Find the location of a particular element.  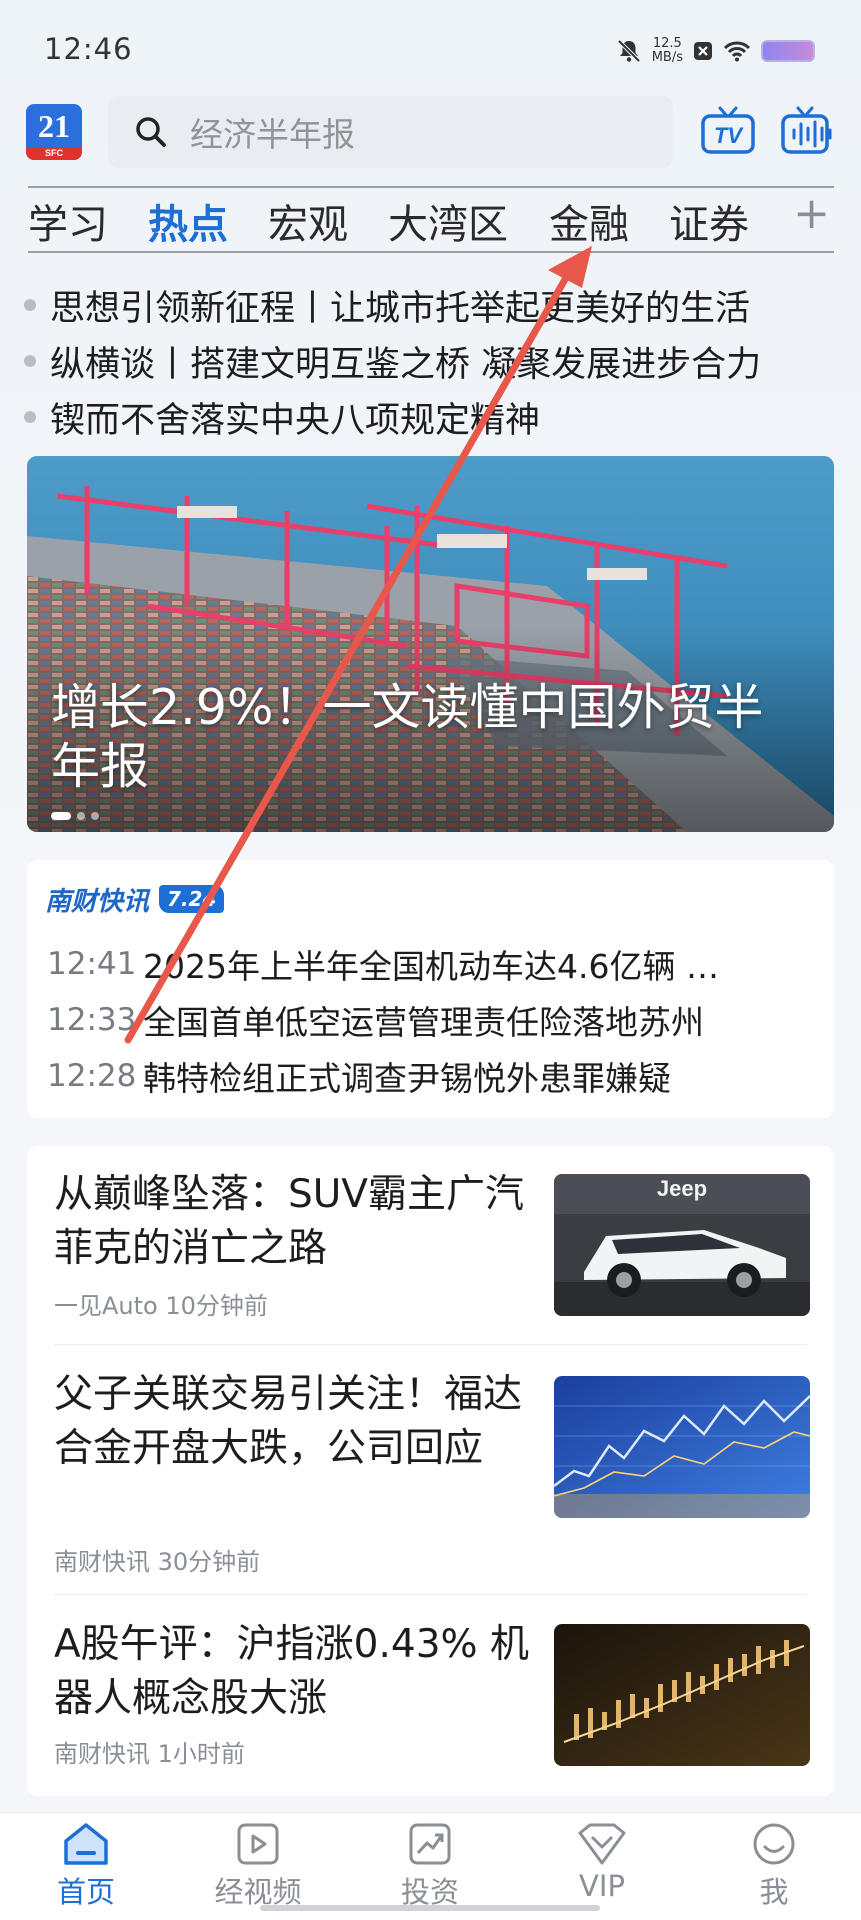

news-time: 10分钟前 is located at coordinates (216, 1306).